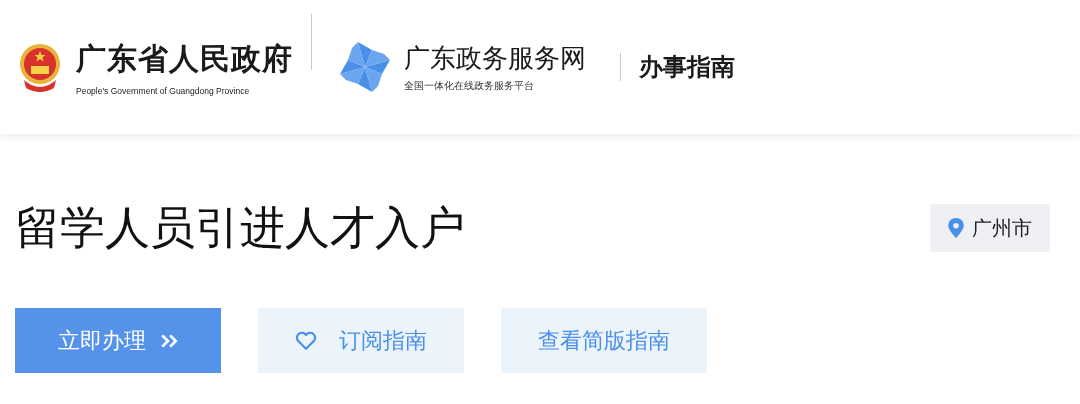 The width and height of the screenshot is (1080, 404). What do you see at coordinates (365, 67) in the screenshot?
I see `pinwheel-logo-icon` at bounding box center [365, 67].